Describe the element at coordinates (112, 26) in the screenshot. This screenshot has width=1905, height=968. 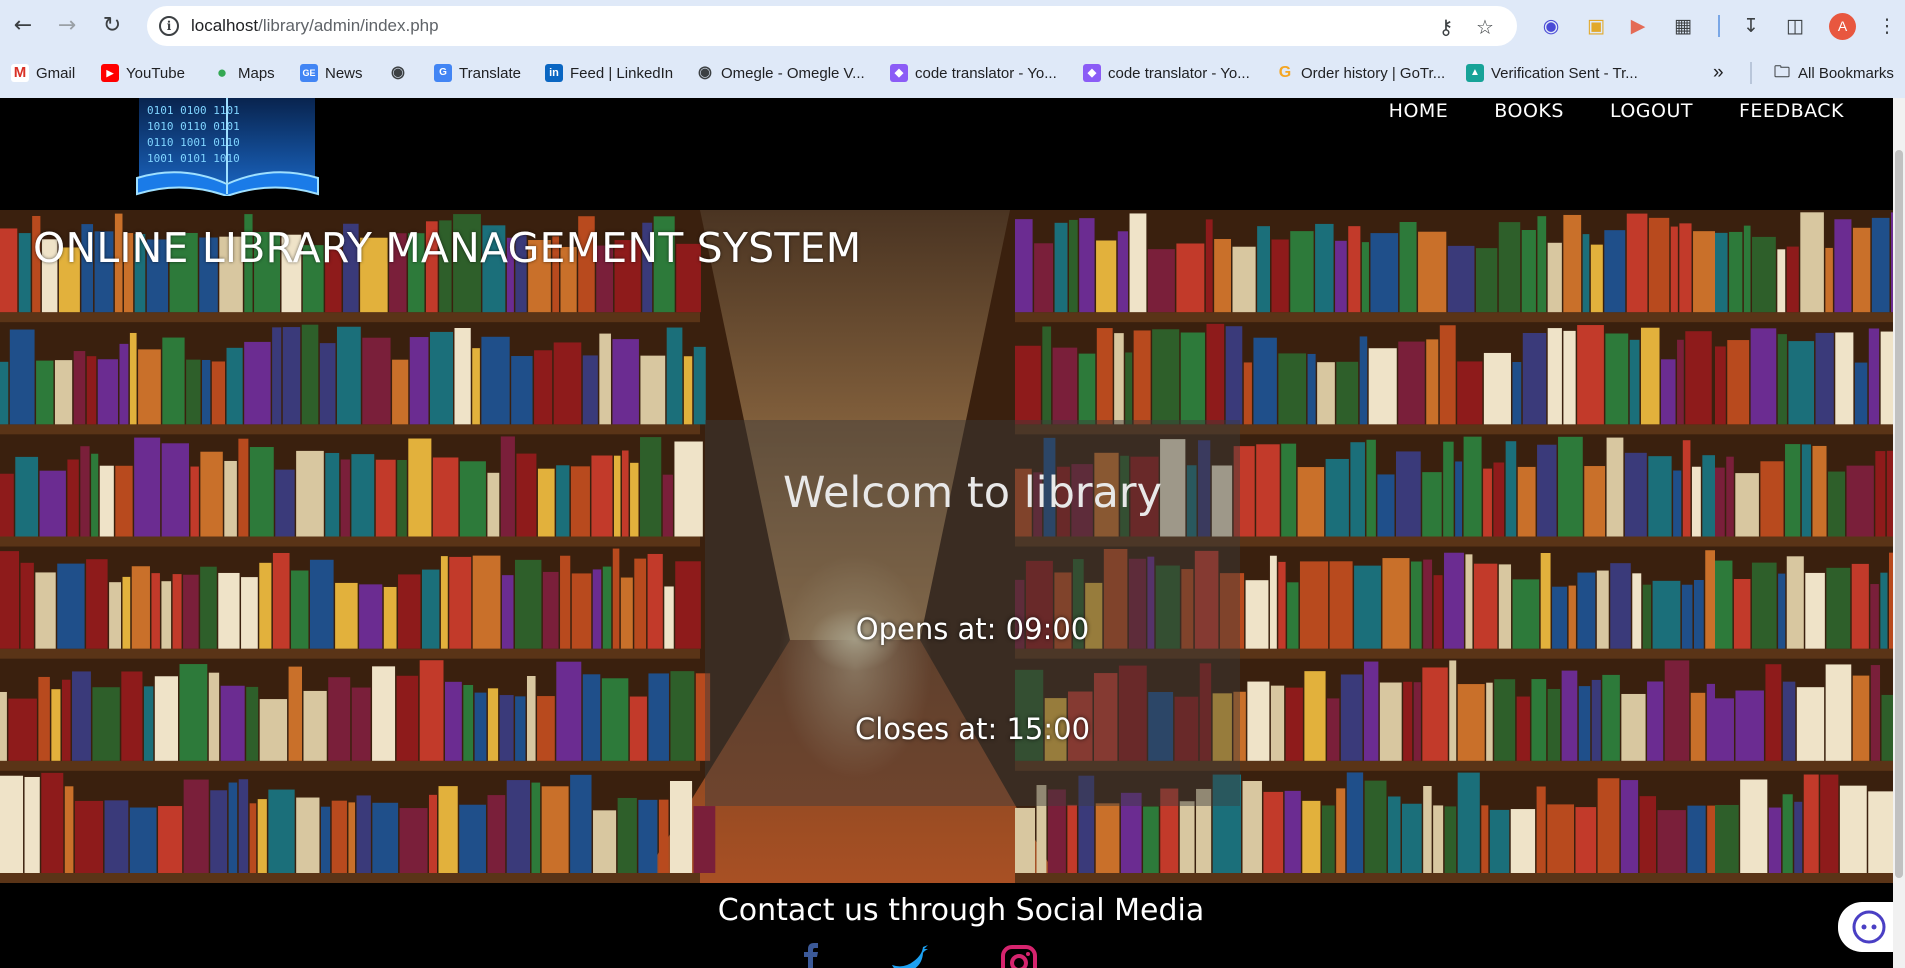
I see `reload-icon: ↻` at that location.